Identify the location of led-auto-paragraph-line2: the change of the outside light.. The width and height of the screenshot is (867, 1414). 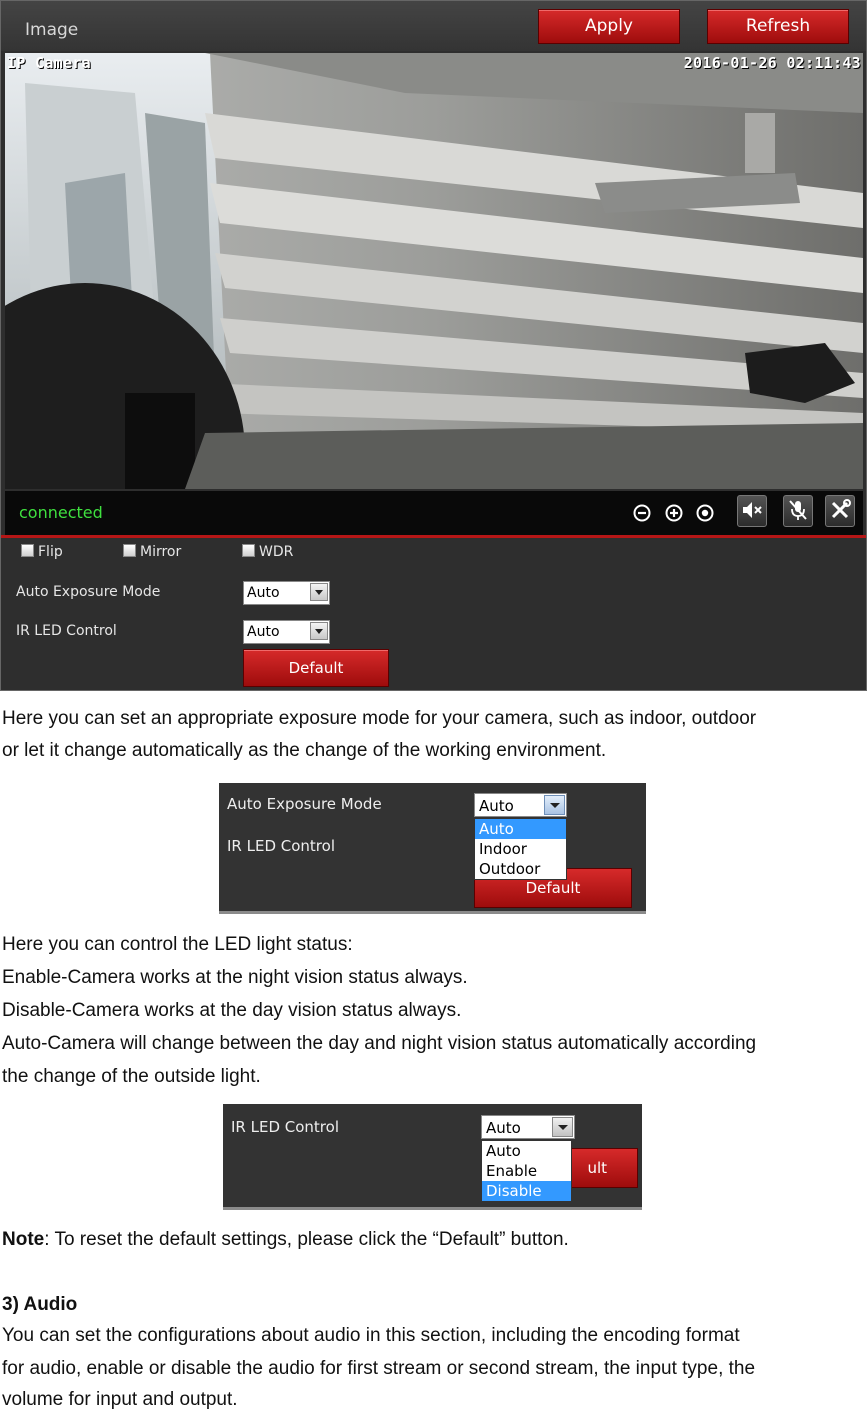
(131, 1076).